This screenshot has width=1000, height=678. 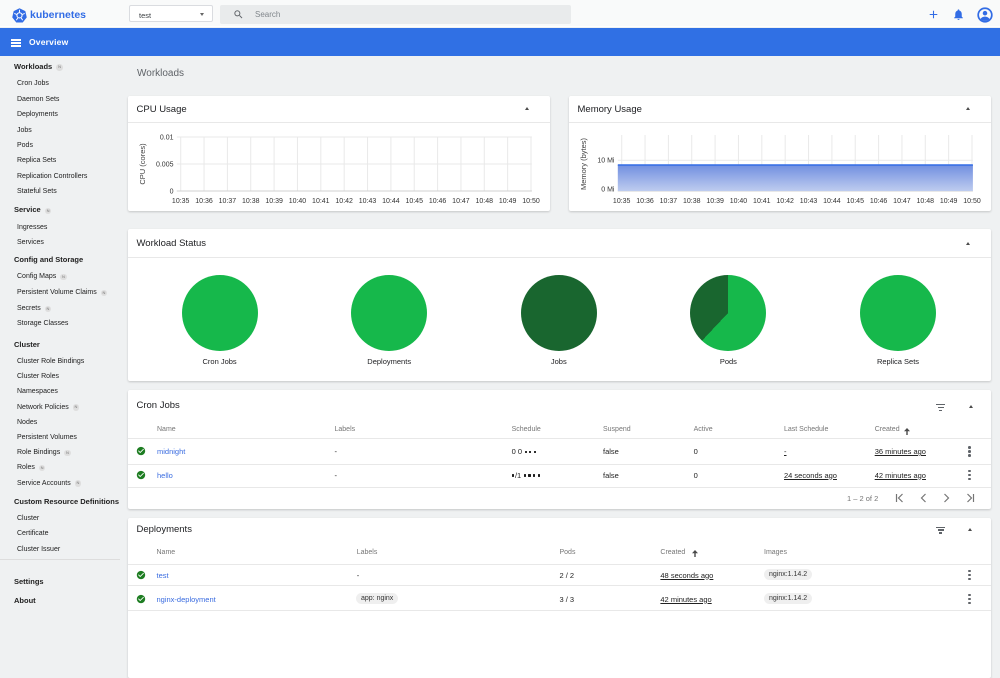 What do you see at coordinates (172, 191) in the screenshot?
I see `svg-text: 0` at bounding box center [172, 191].